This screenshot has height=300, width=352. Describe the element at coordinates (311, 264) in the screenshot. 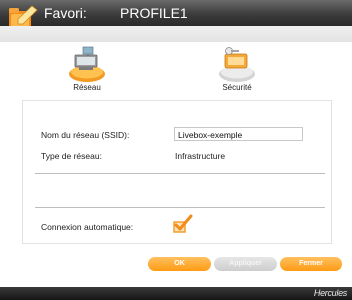

I see `close-button: Fermer` at that location.